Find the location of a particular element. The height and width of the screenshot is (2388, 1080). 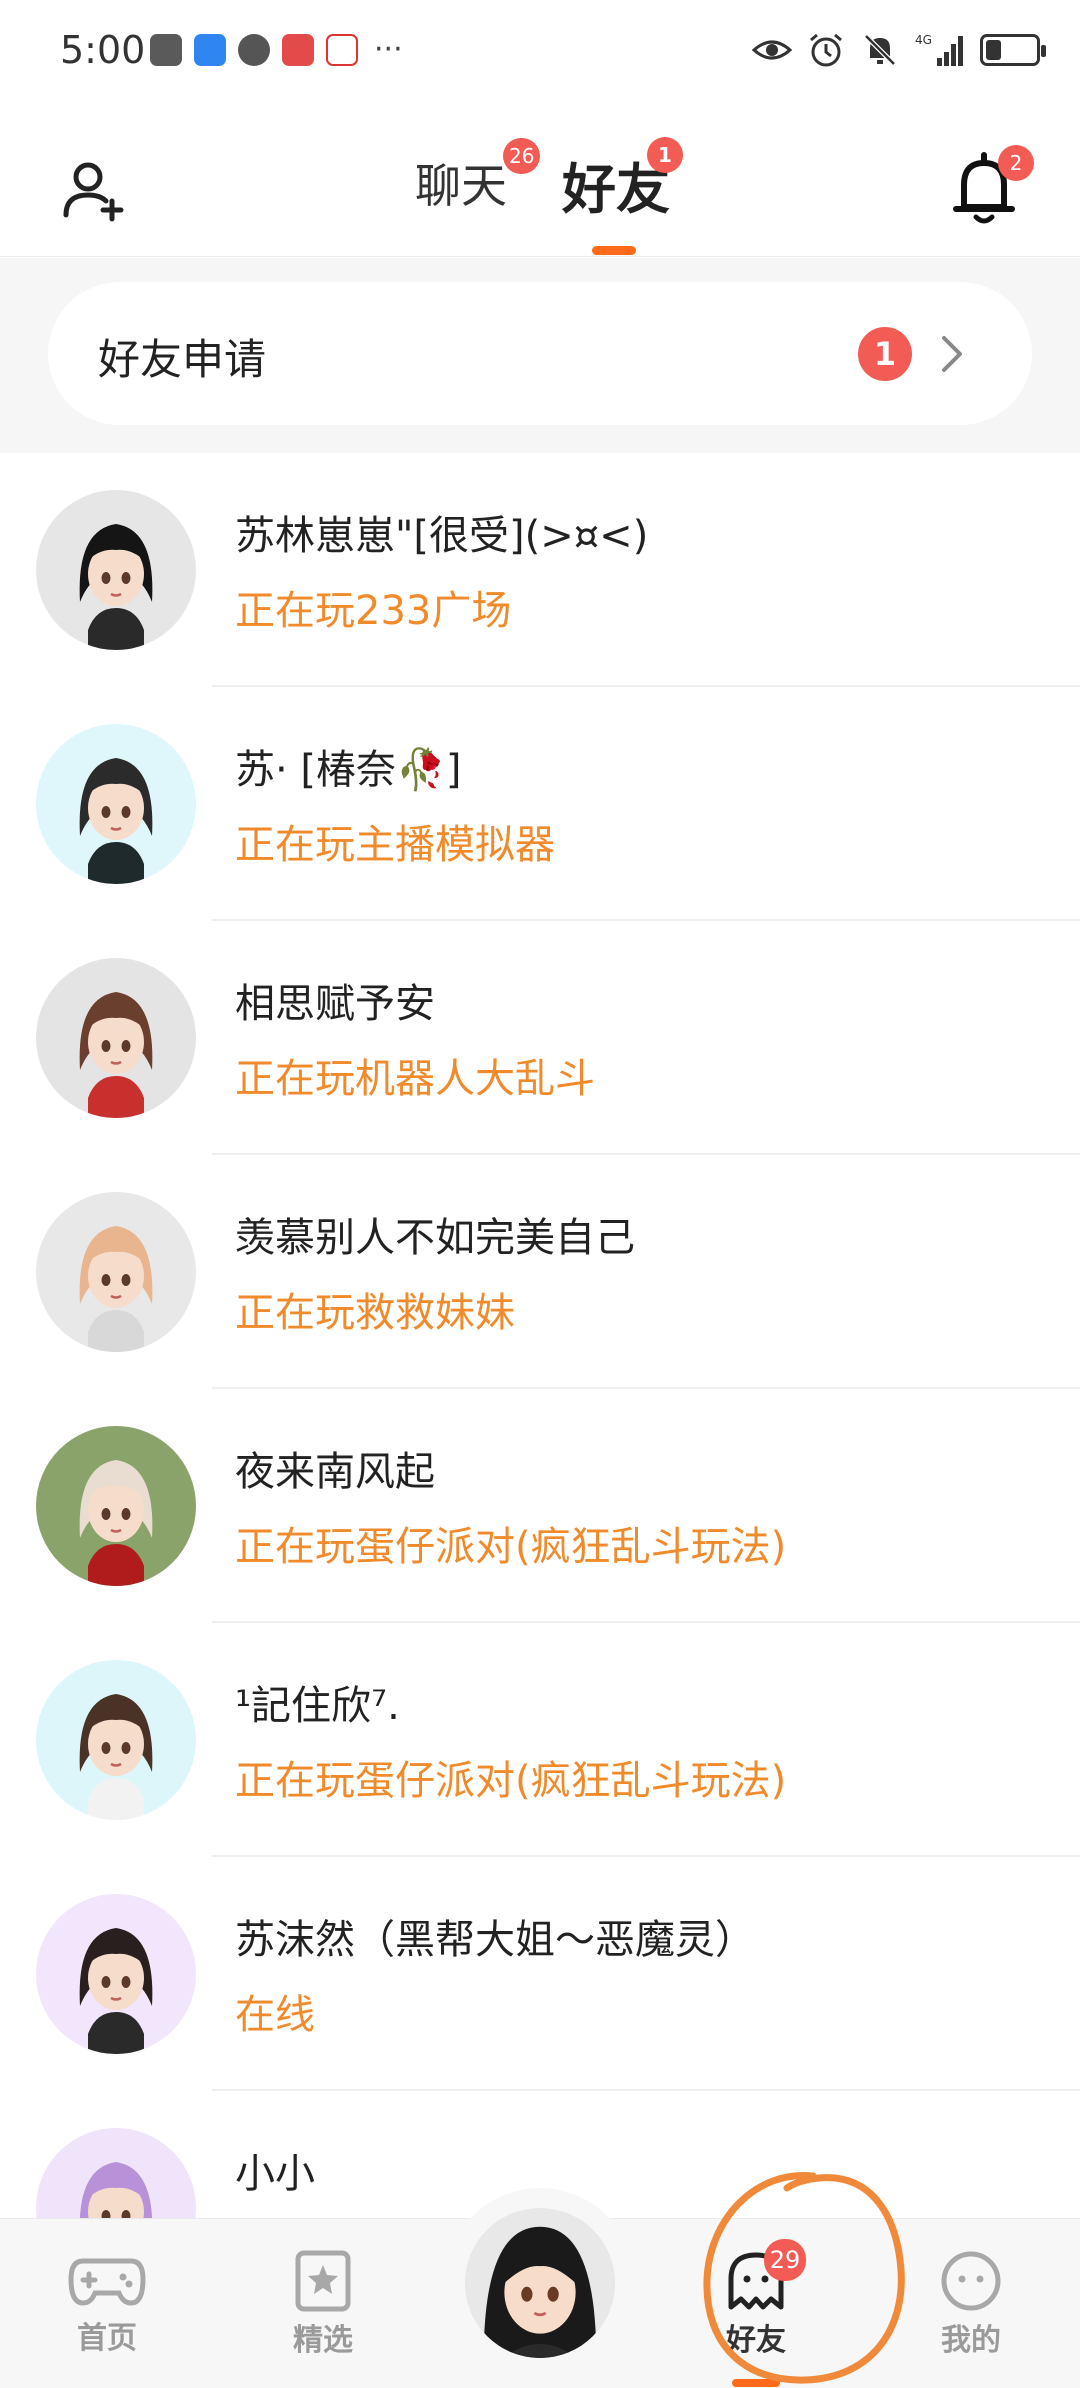

friends-tab-badge: 1 is located at coordinates (665, 155).